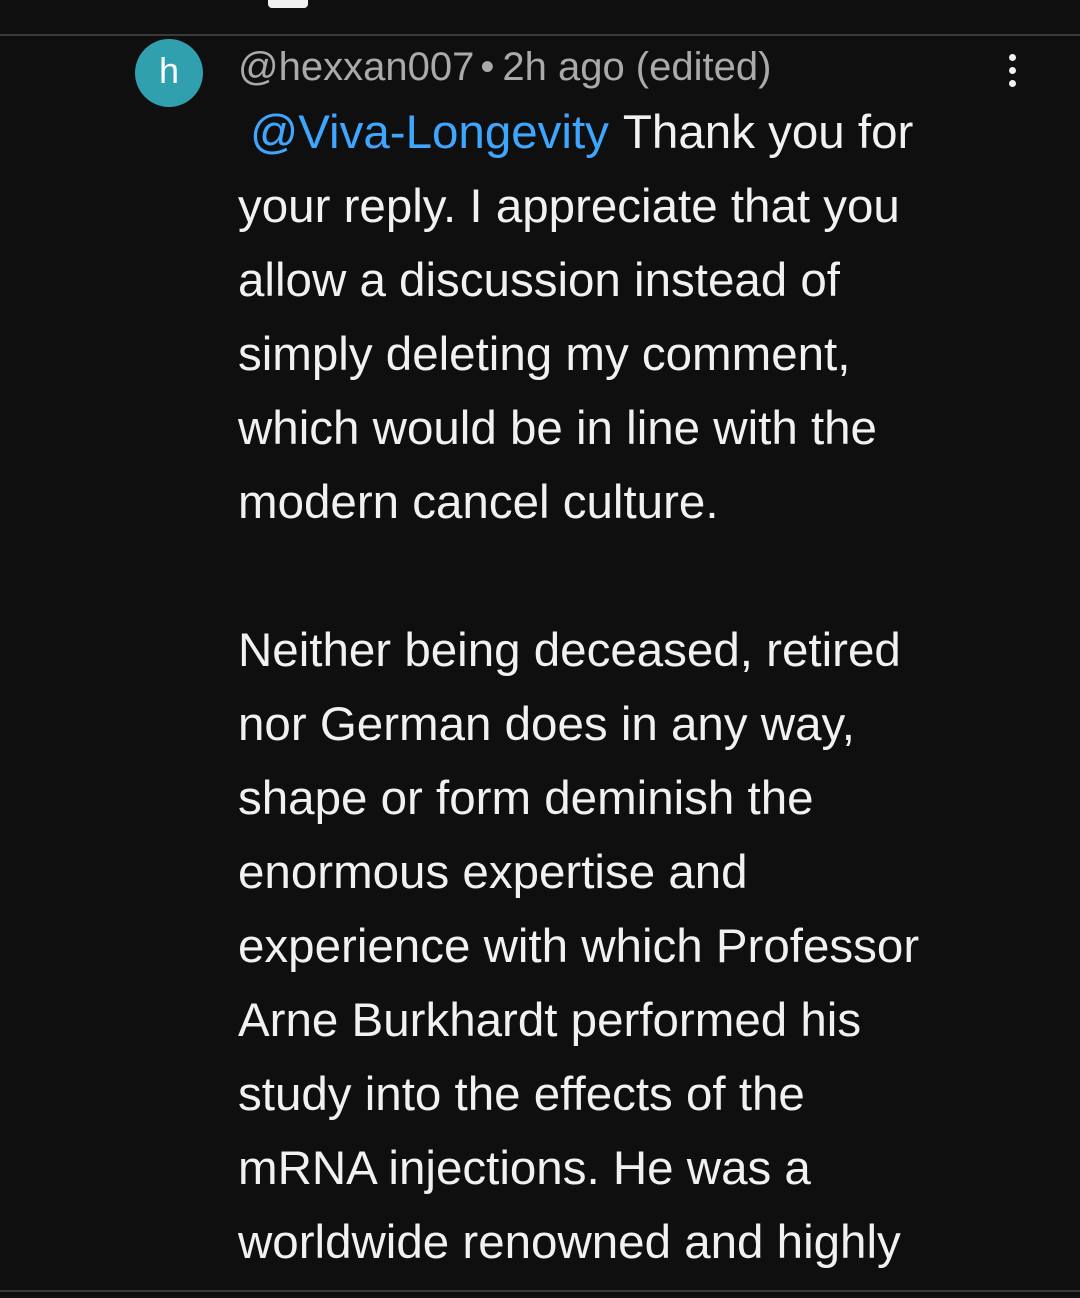  What do you see at coordinates (1012, 71) in the screenshot?
I see `more-options-button` at bounding box center [1012, 71].